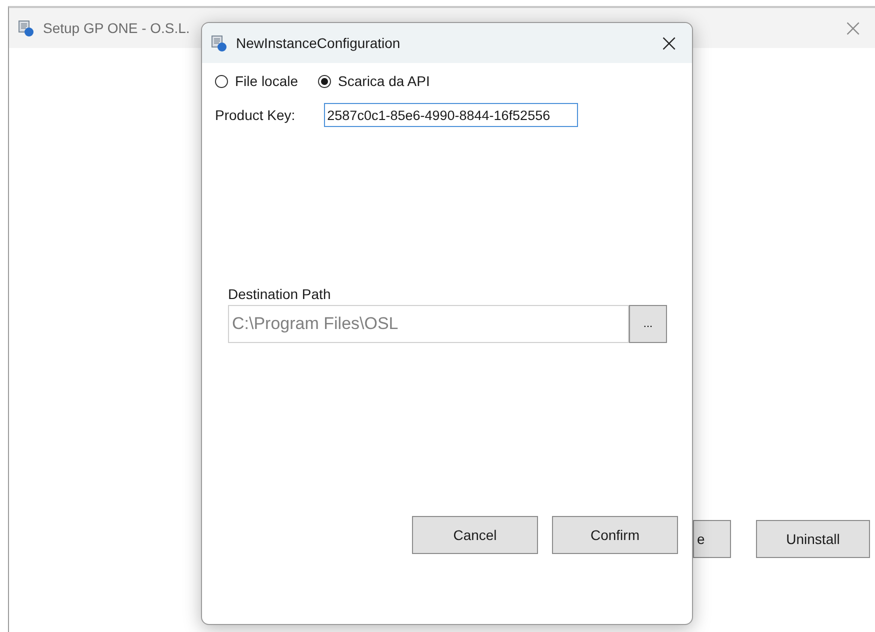 This screenshot has width=875, height=632. What do you see at coordinates (374, 81) in the screenshot?
I see `radio-option: Scarica da API` at bounding box center [374, 81].